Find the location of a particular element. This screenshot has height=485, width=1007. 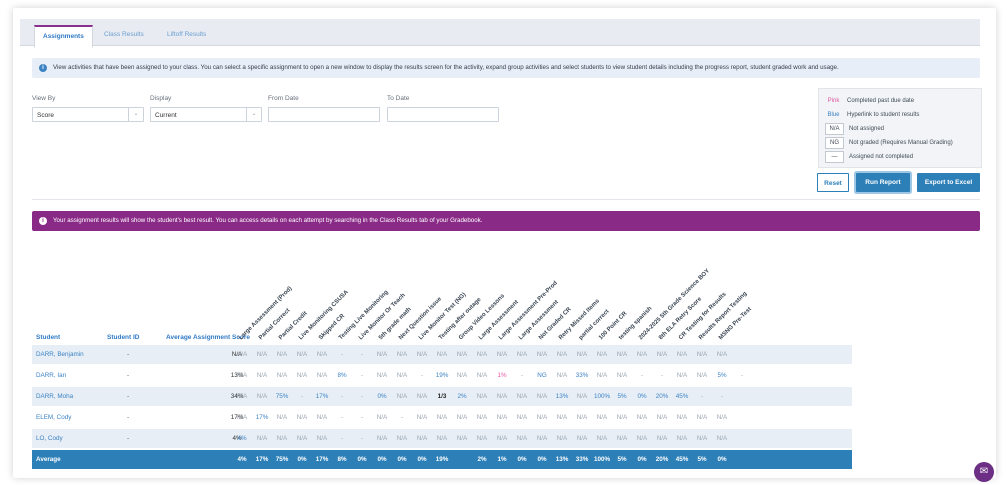

legend-key: NG is located at coordinates (834, 143).